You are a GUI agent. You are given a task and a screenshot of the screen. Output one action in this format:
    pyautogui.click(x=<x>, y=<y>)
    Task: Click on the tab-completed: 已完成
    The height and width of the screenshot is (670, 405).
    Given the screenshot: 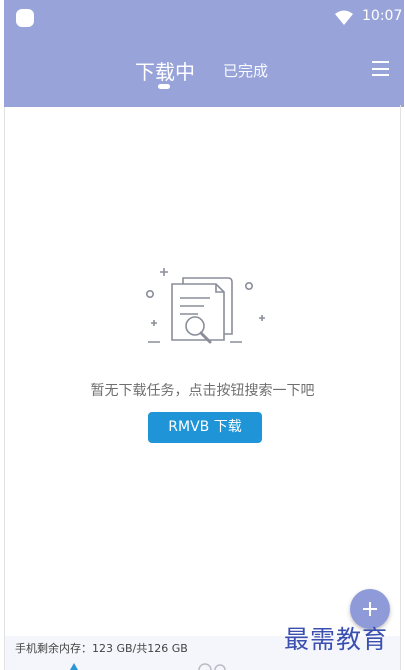 What is the action you would take?
    pyautogui.click(x=245, y=70)
    